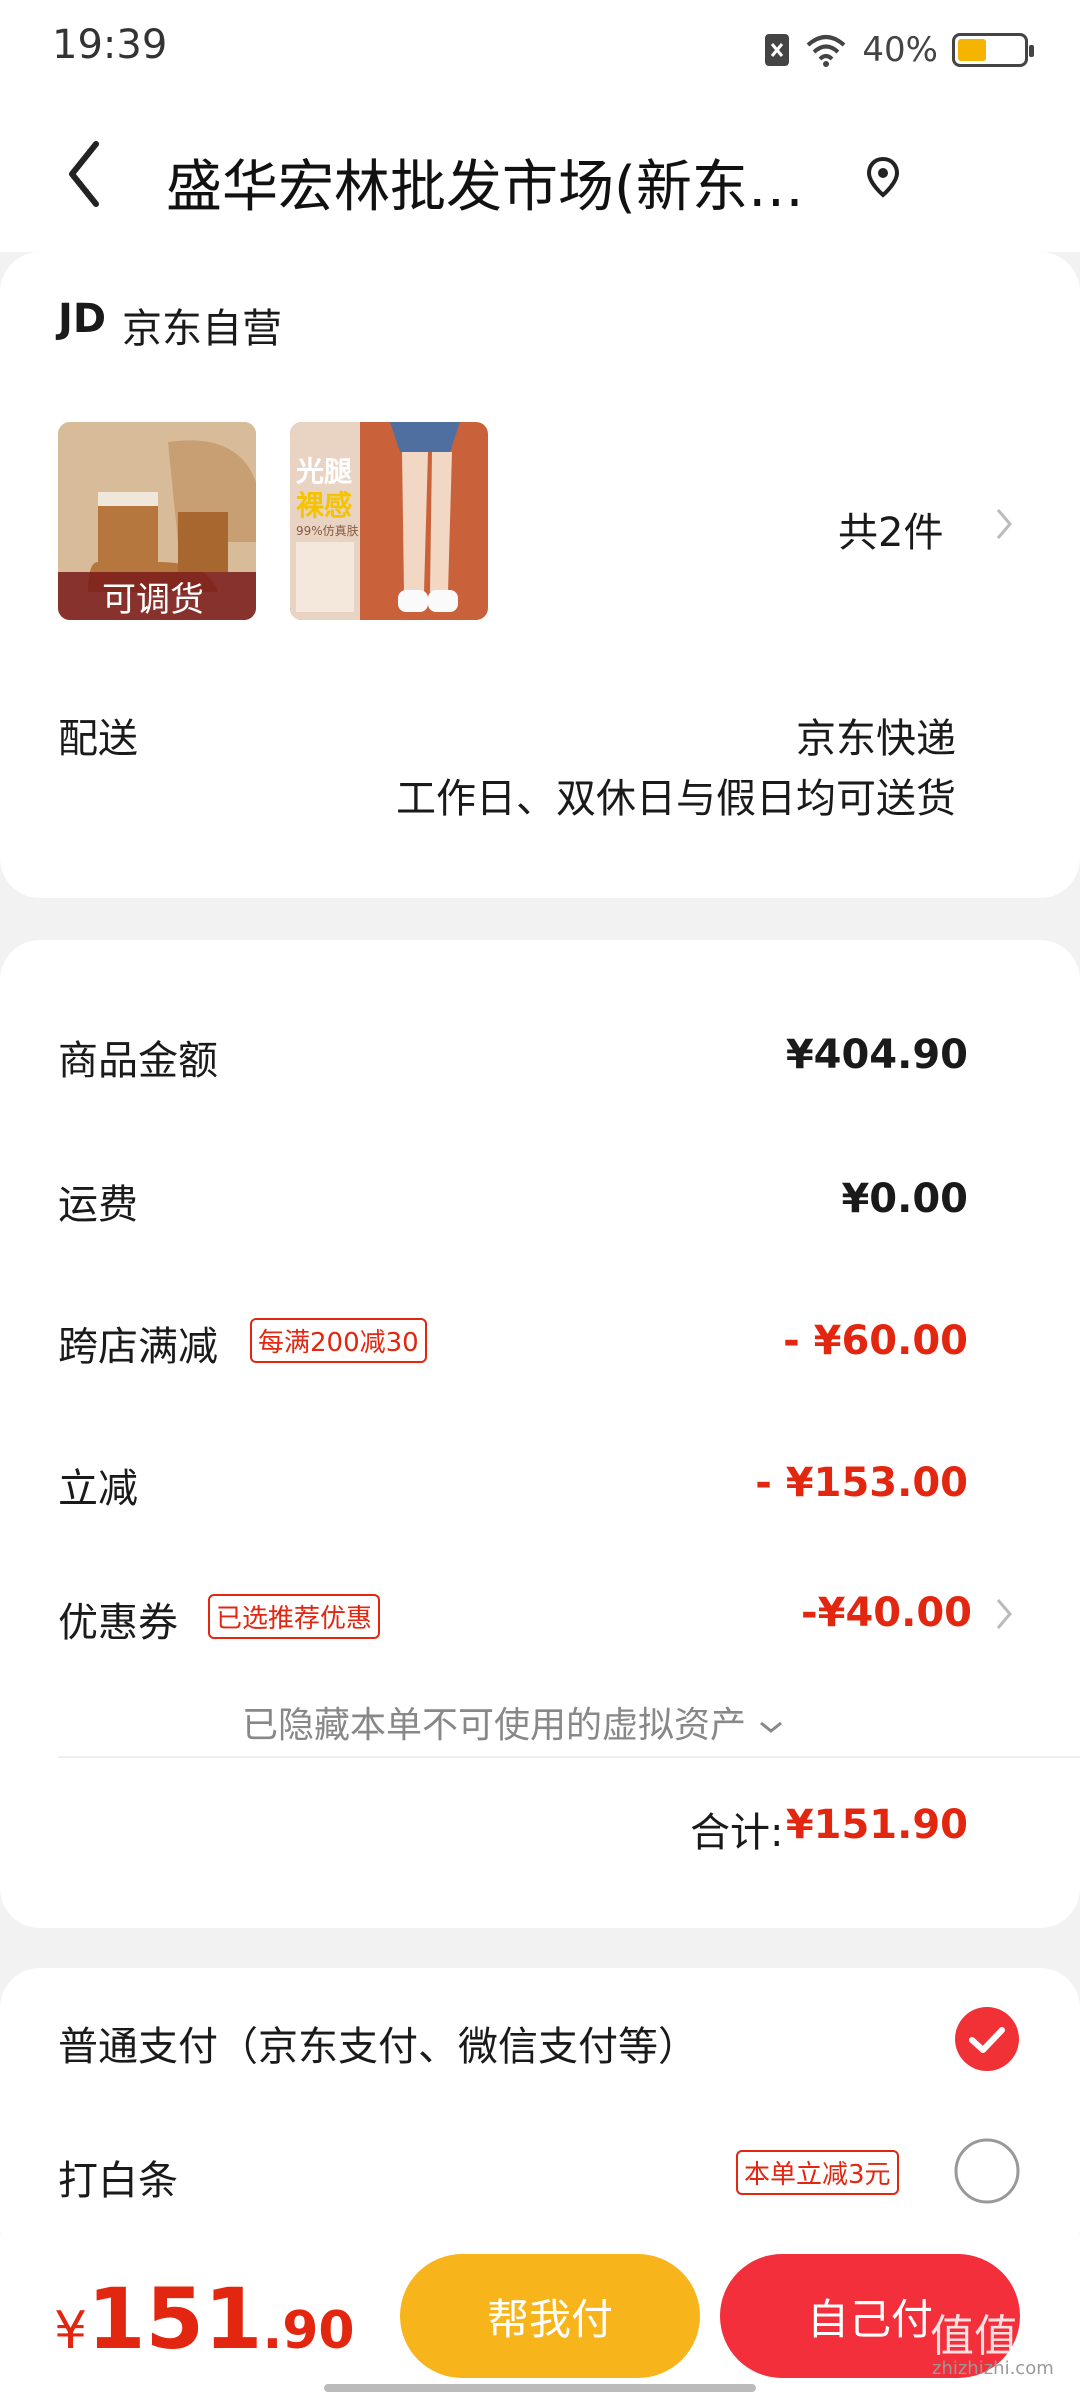  I want to click on status-indicators: 40%, so click(899, 50).